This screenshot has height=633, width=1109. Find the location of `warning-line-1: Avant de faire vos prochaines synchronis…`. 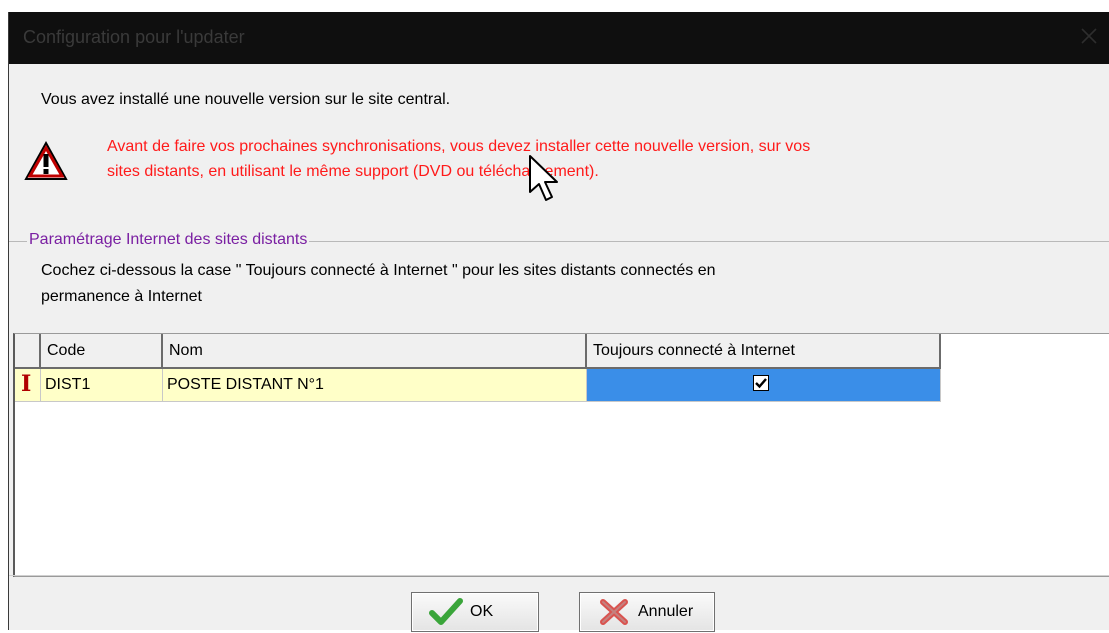

warning-line-1: Avant de faire vos prochaines synchronis… is located at coordinates (459, 146).